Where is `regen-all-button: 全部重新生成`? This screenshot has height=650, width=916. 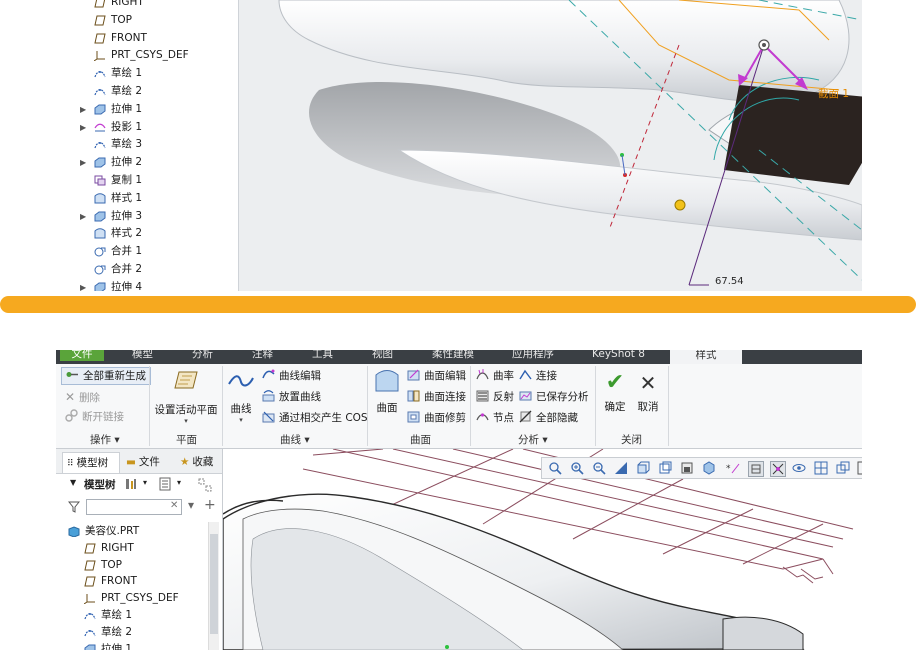
regen-all-button: 全部重新生成 is located at coordinates (106, 376).